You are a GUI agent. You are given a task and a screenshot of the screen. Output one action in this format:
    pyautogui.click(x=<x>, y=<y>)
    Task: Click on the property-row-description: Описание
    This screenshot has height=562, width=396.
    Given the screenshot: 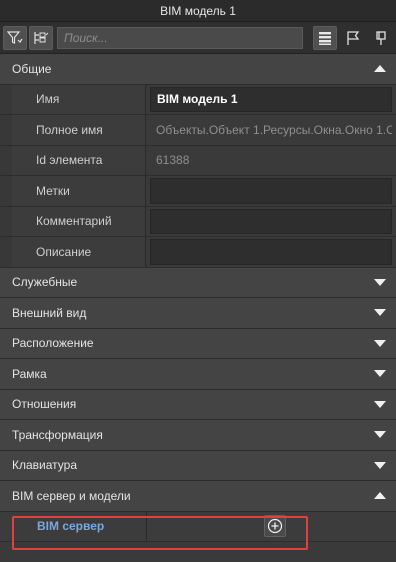 What is the action you would take?
    pyautogui.click(x=198, y=252)
    